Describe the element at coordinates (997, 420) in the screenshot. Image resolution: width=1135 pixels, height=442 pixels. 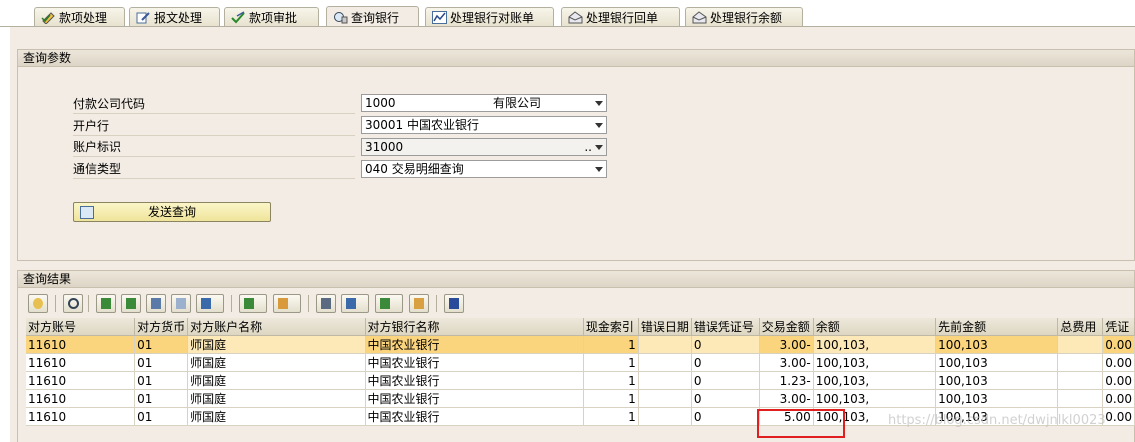
I see `watermark: https://blog.csdn.net/dwjnlkl0023` at that location.